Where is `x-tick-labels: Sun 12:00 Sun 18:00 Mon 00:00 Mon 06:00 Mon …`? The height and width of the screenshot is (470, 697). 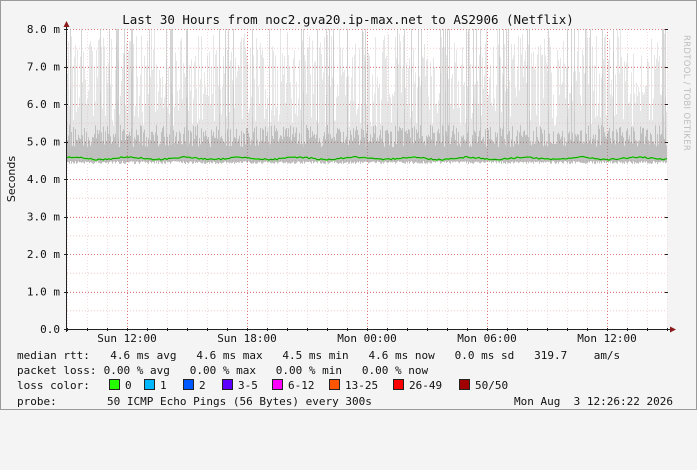
x-tick-labels: Sun 12:00 Sun 18:00 Mon 00:00 Mon 06:00 Mon … is located at coordinates (367, 338).